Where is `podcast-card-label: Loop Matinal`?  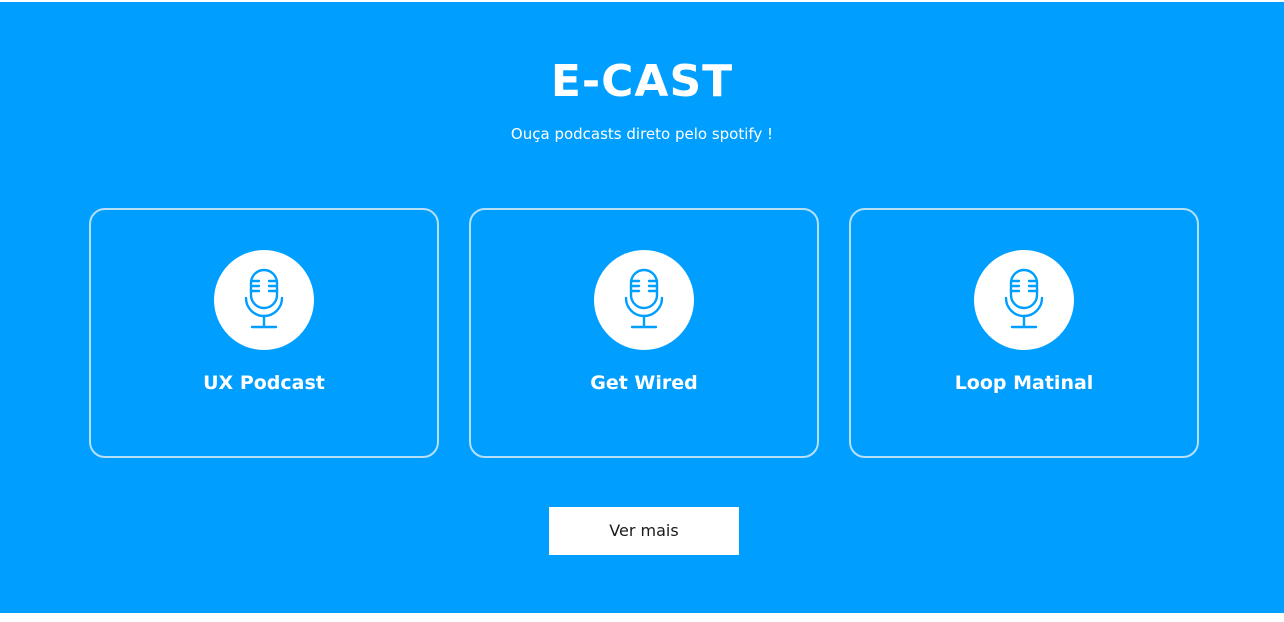
podcast-card-label: Loop Matinal is located at coordinates (1024, 383).